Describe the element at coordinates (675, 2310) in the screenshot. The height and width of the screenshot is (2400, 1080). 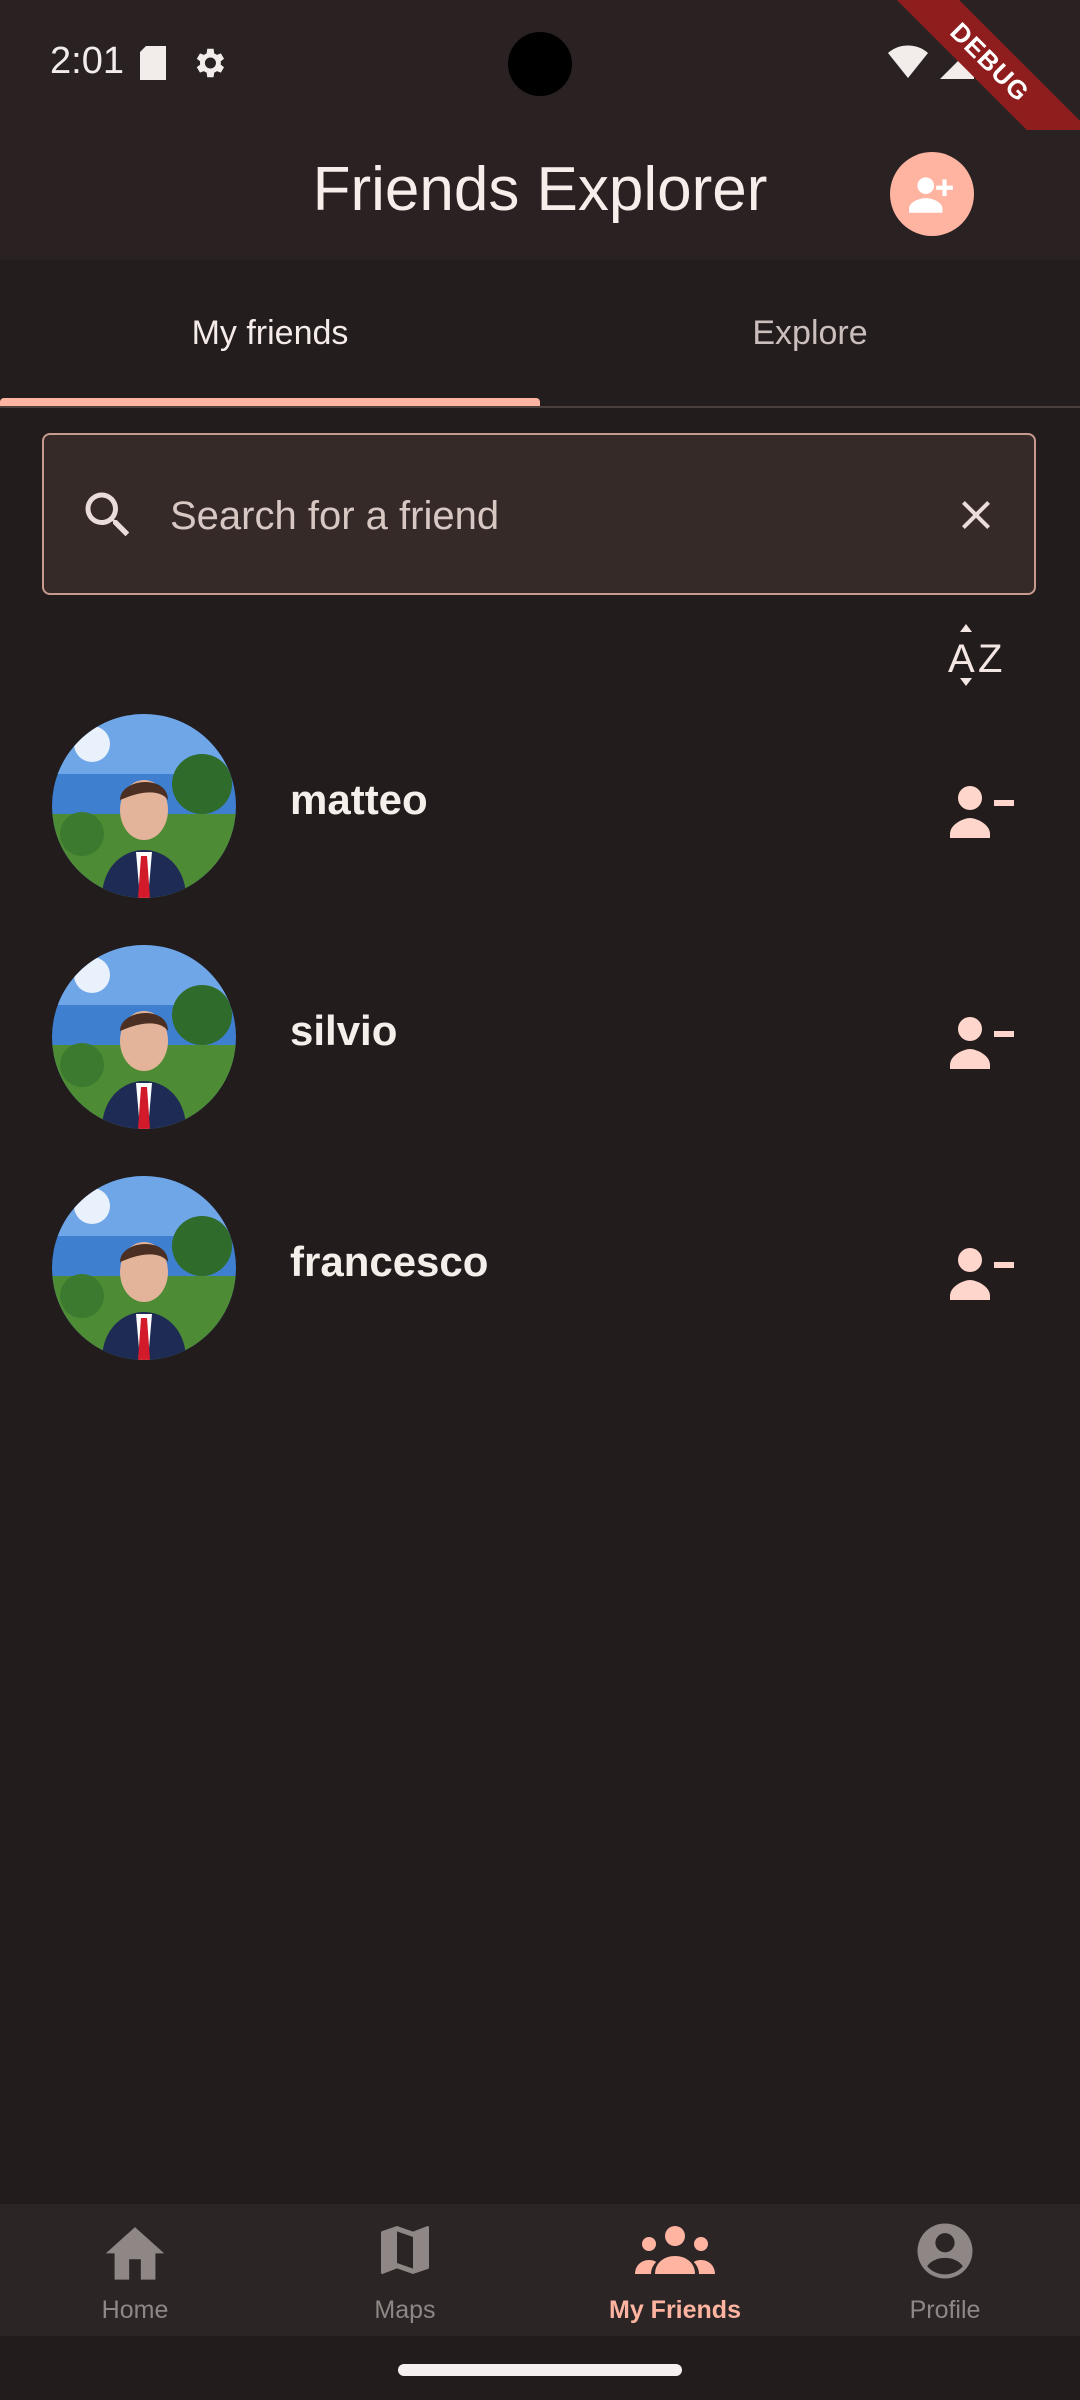
I see `nav-label: My Friends` at that location.